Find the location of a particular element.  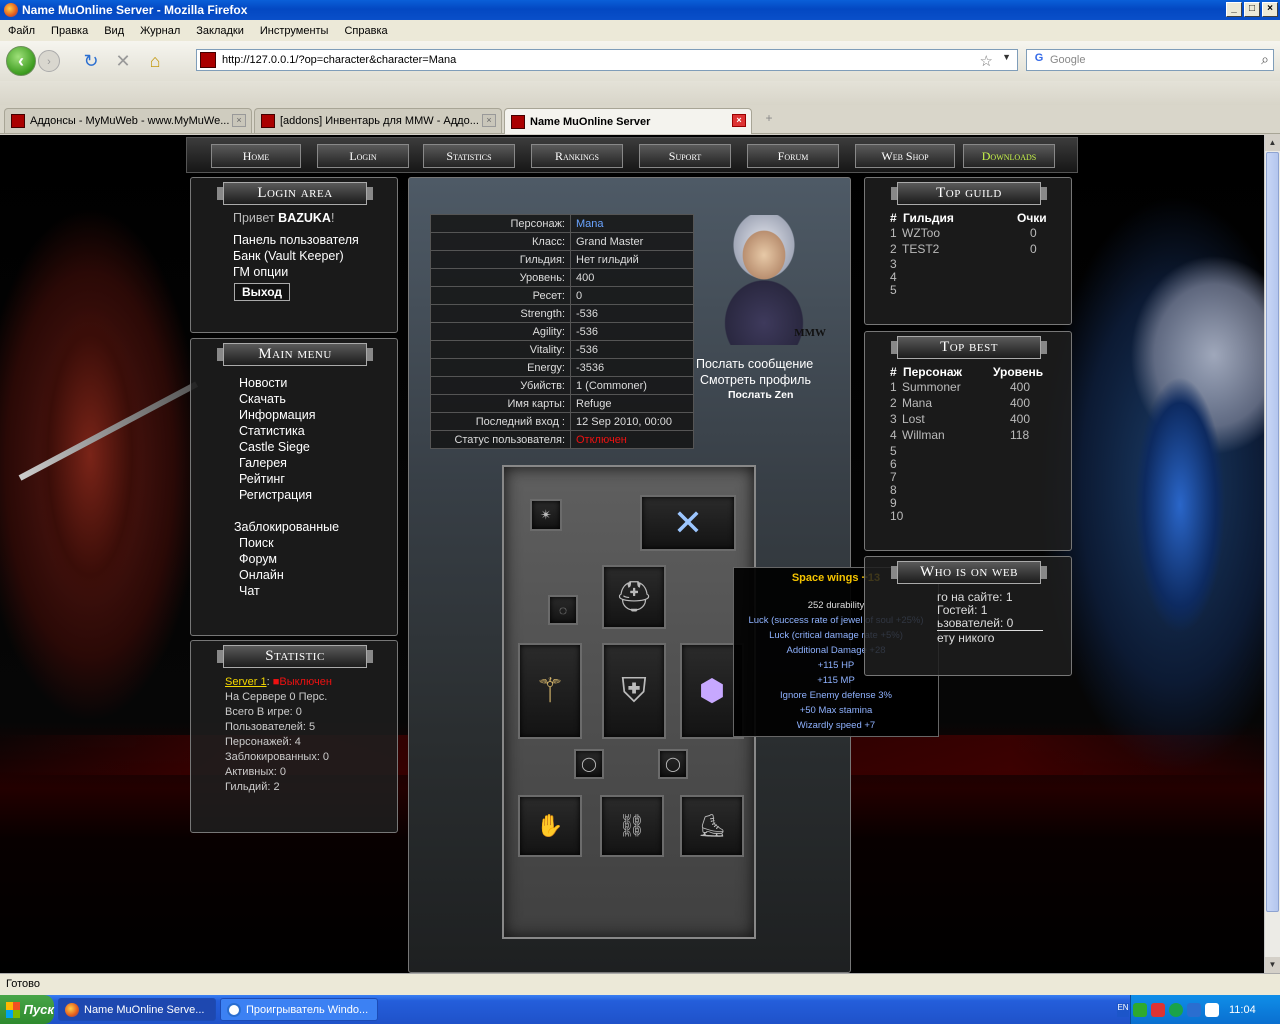

list-item: 2 TEST2 0 is located at coordinates (963, 249).